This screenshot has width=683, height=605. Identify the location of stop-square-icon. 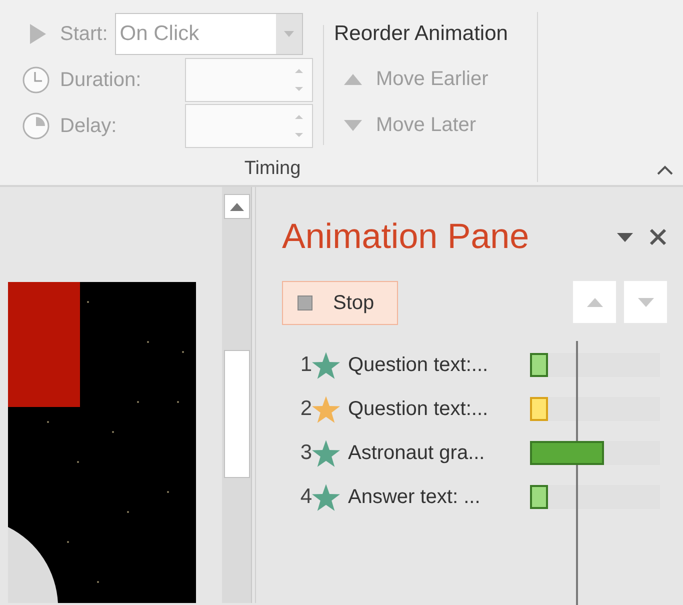
(305, 303).